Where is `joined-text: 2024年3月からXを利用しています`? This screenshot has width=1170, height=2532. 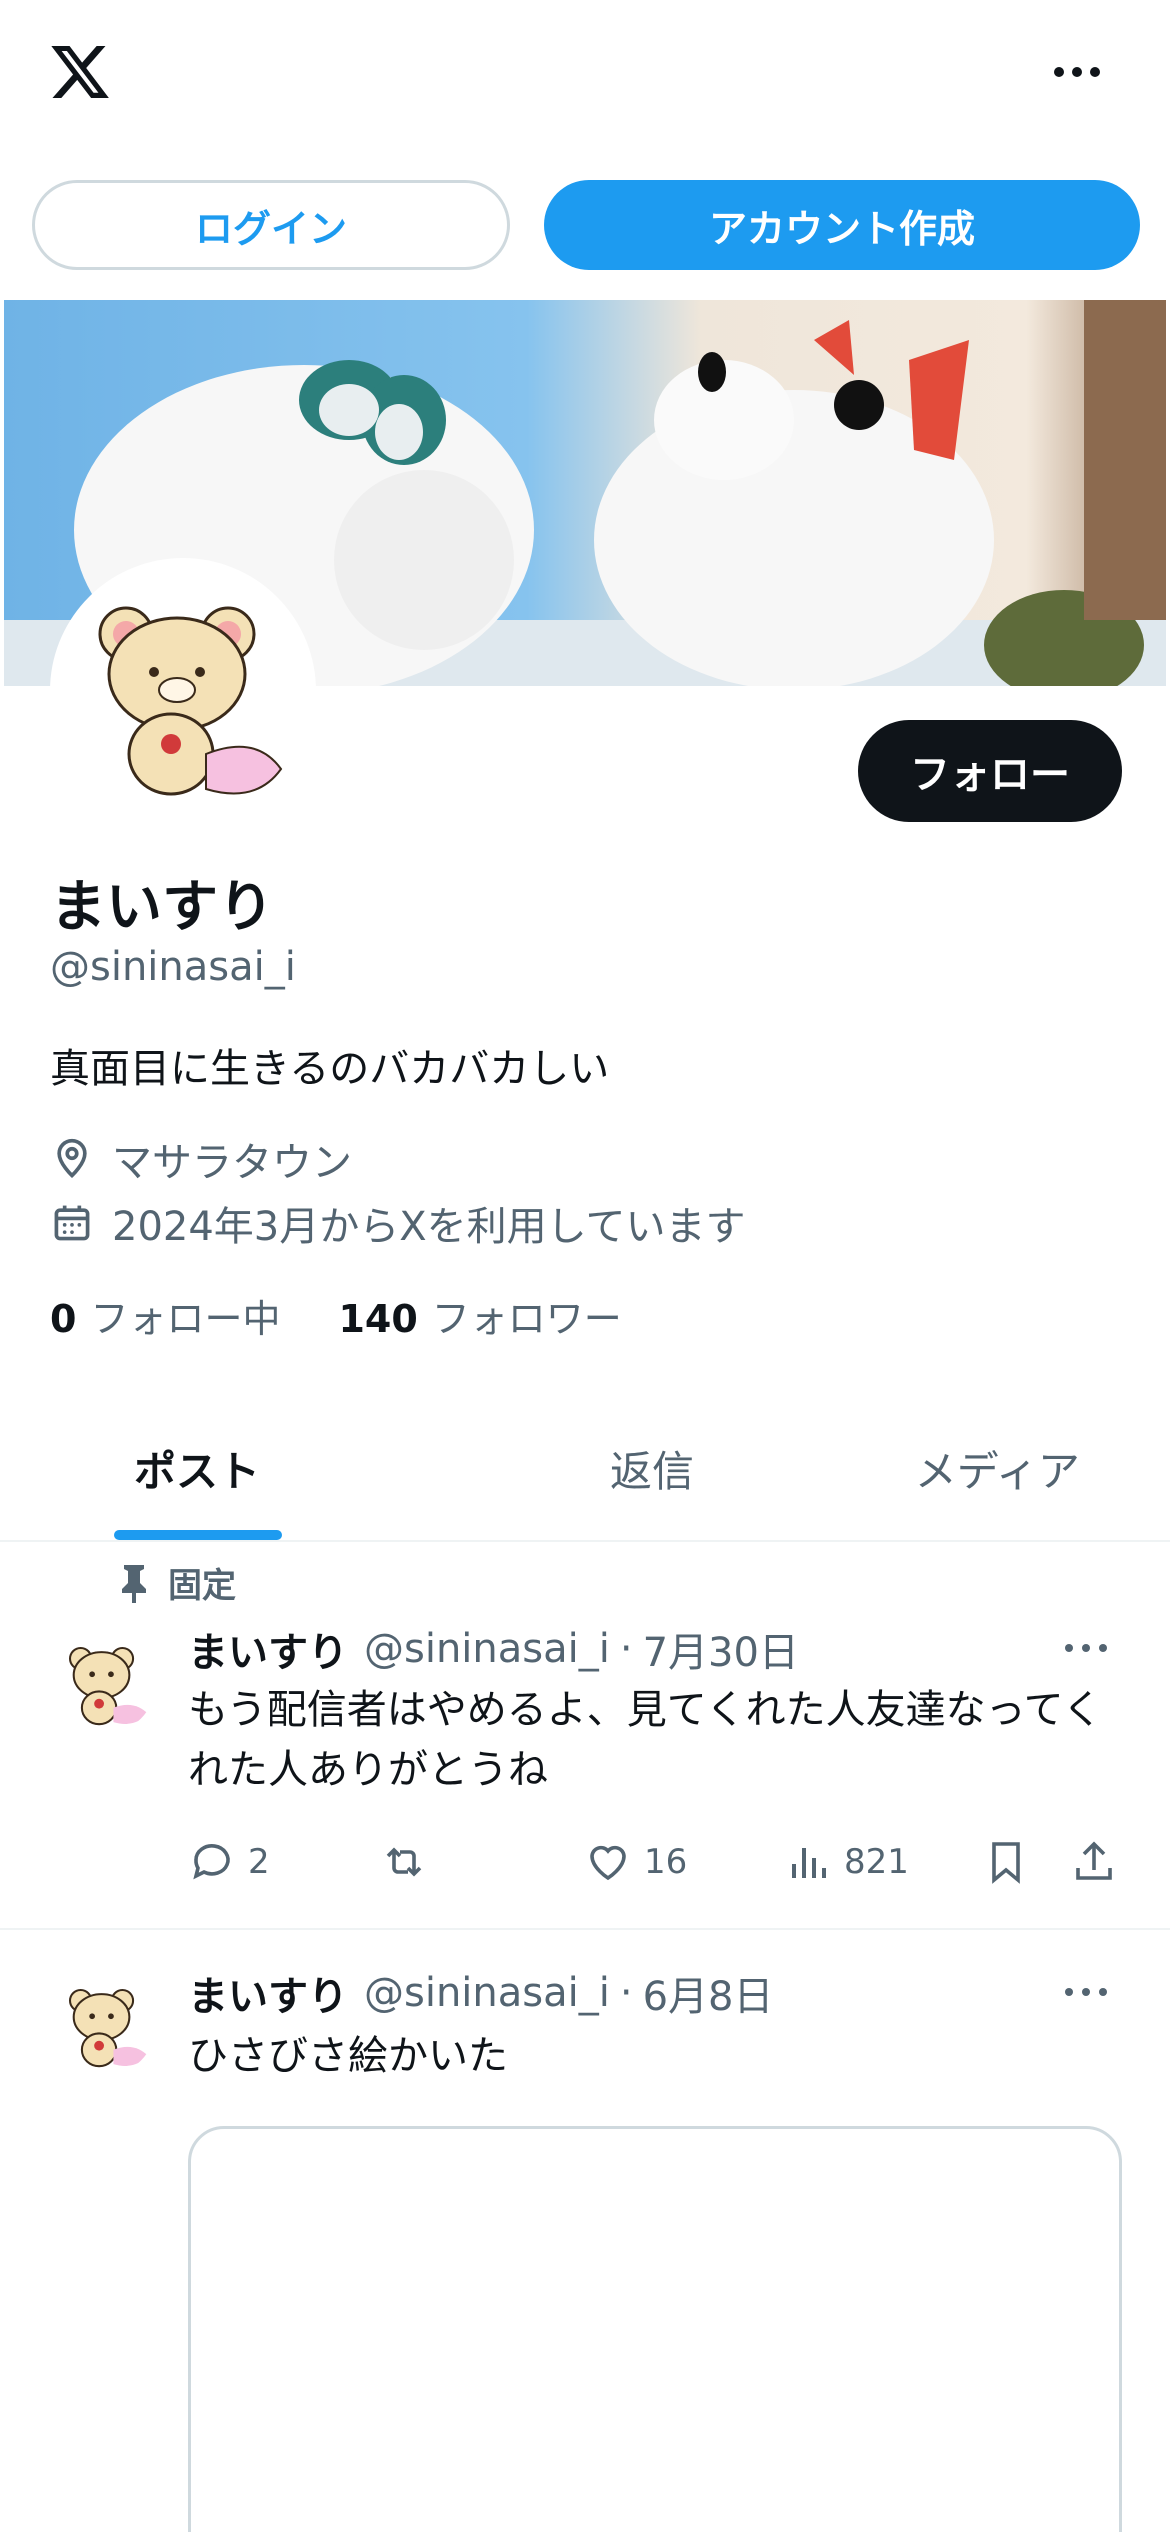 joined-text: 2024年3月からXを利用しています is located at coordinates (429, 1227).